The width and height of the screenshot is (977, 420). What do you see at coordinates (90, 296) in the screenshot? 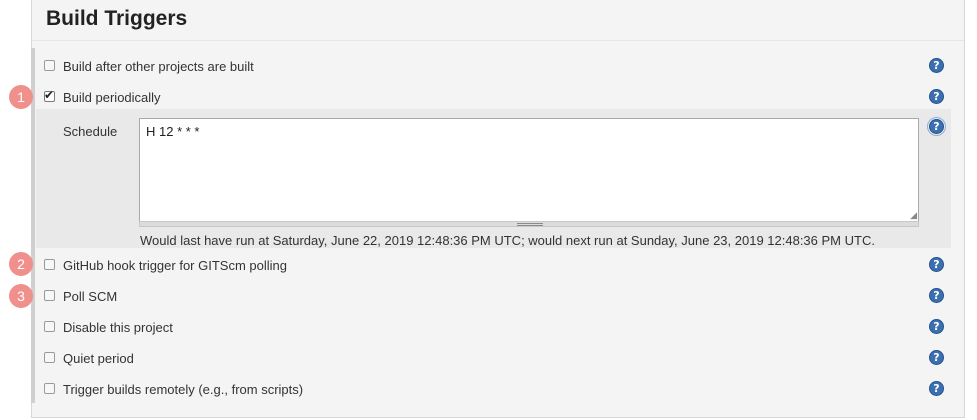
I see `poll-scm-label: Poll SCM` at bounding box center [90, 296].